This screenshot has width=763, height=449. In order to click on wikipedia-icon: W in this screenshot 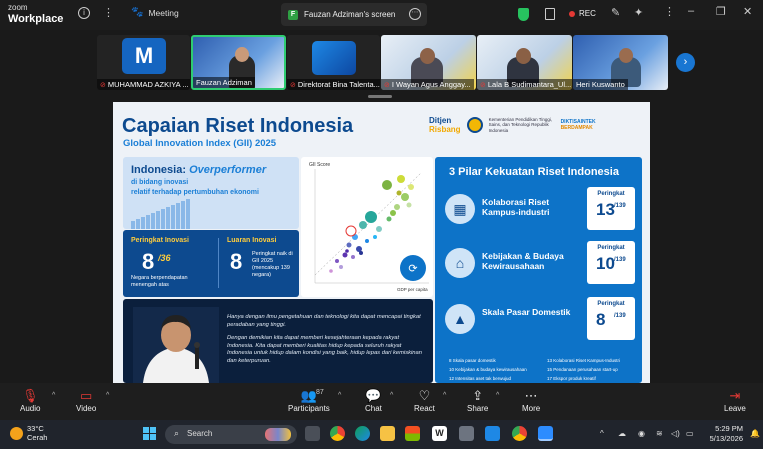, I will do `click(439, 433)`.